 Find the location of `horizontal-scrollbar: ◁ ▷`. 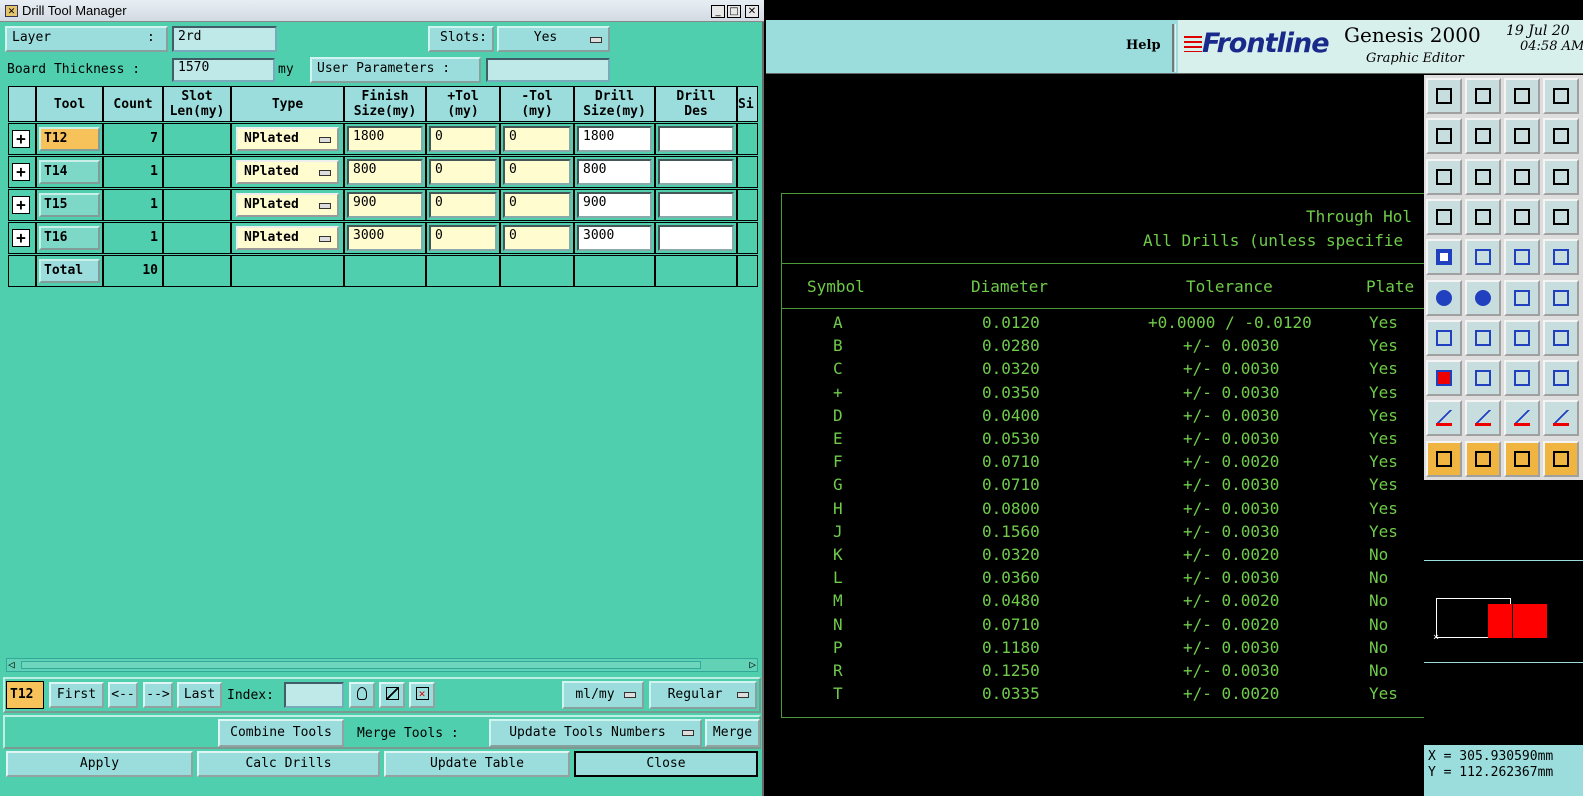

horizontal-scrollbar: ◁ ▷ is located at coordinates (382, 665).